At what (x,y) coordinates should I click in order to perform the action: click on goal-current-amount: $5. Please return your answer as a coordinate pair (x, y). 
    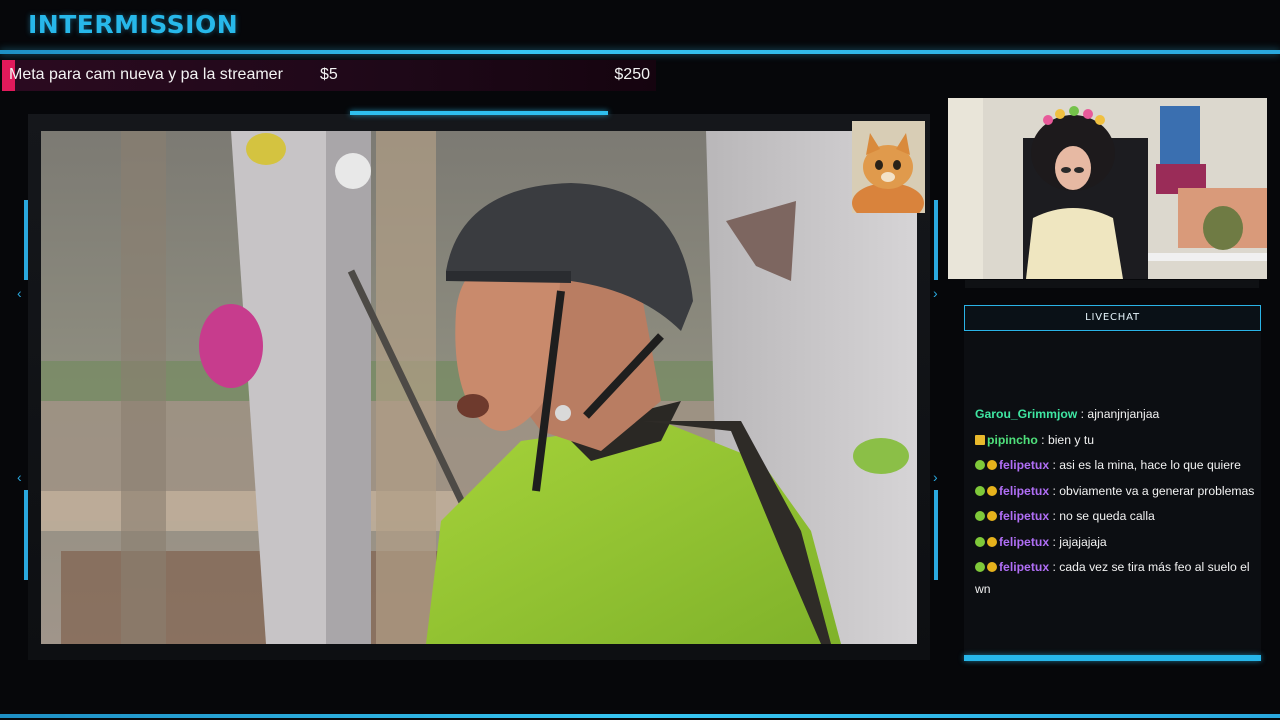
    Looking at the image, I should click on (329, 74).